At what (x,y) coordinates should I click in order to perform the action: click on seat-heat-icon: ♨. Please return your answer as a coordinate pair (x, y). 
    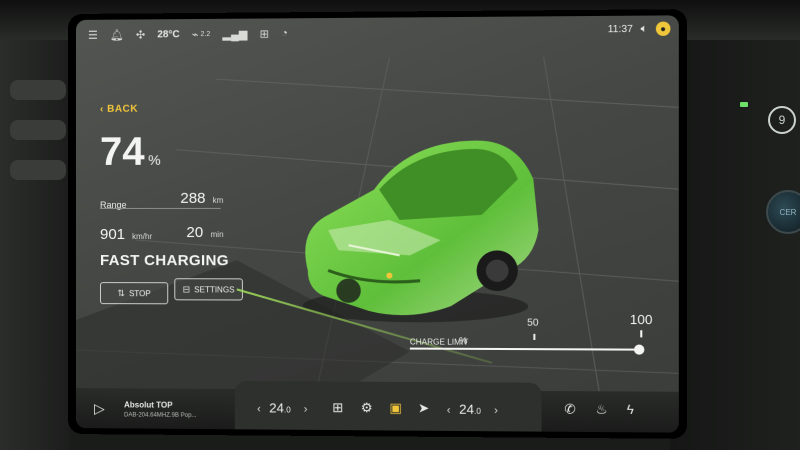
    Looking at the image, I should click on (602, 409).